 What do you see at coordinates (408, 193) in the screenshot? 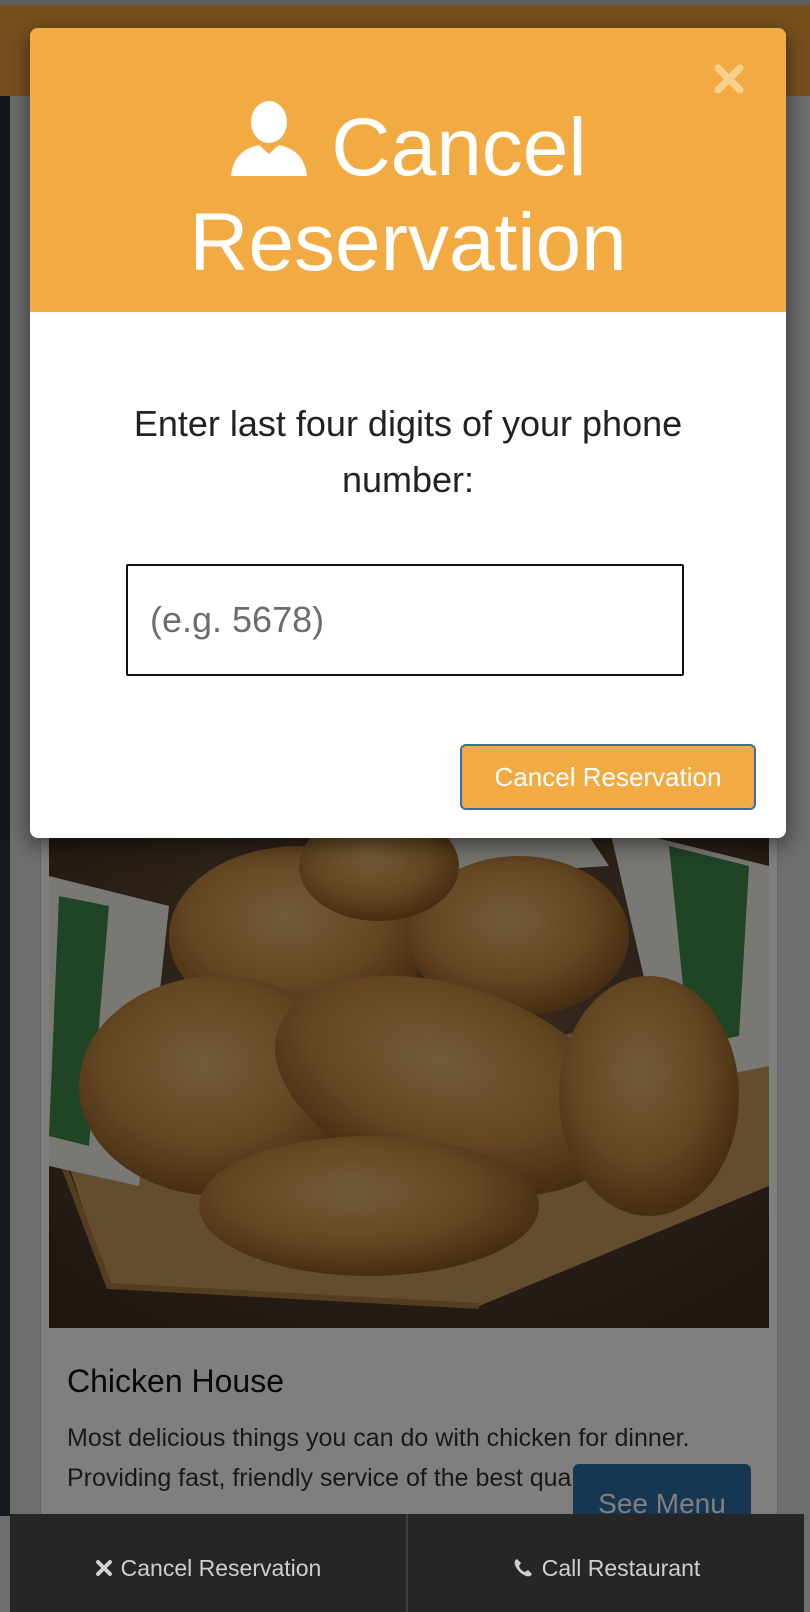
I see `modal-title: Cancel Reservation` at bounding box center [408, 193].